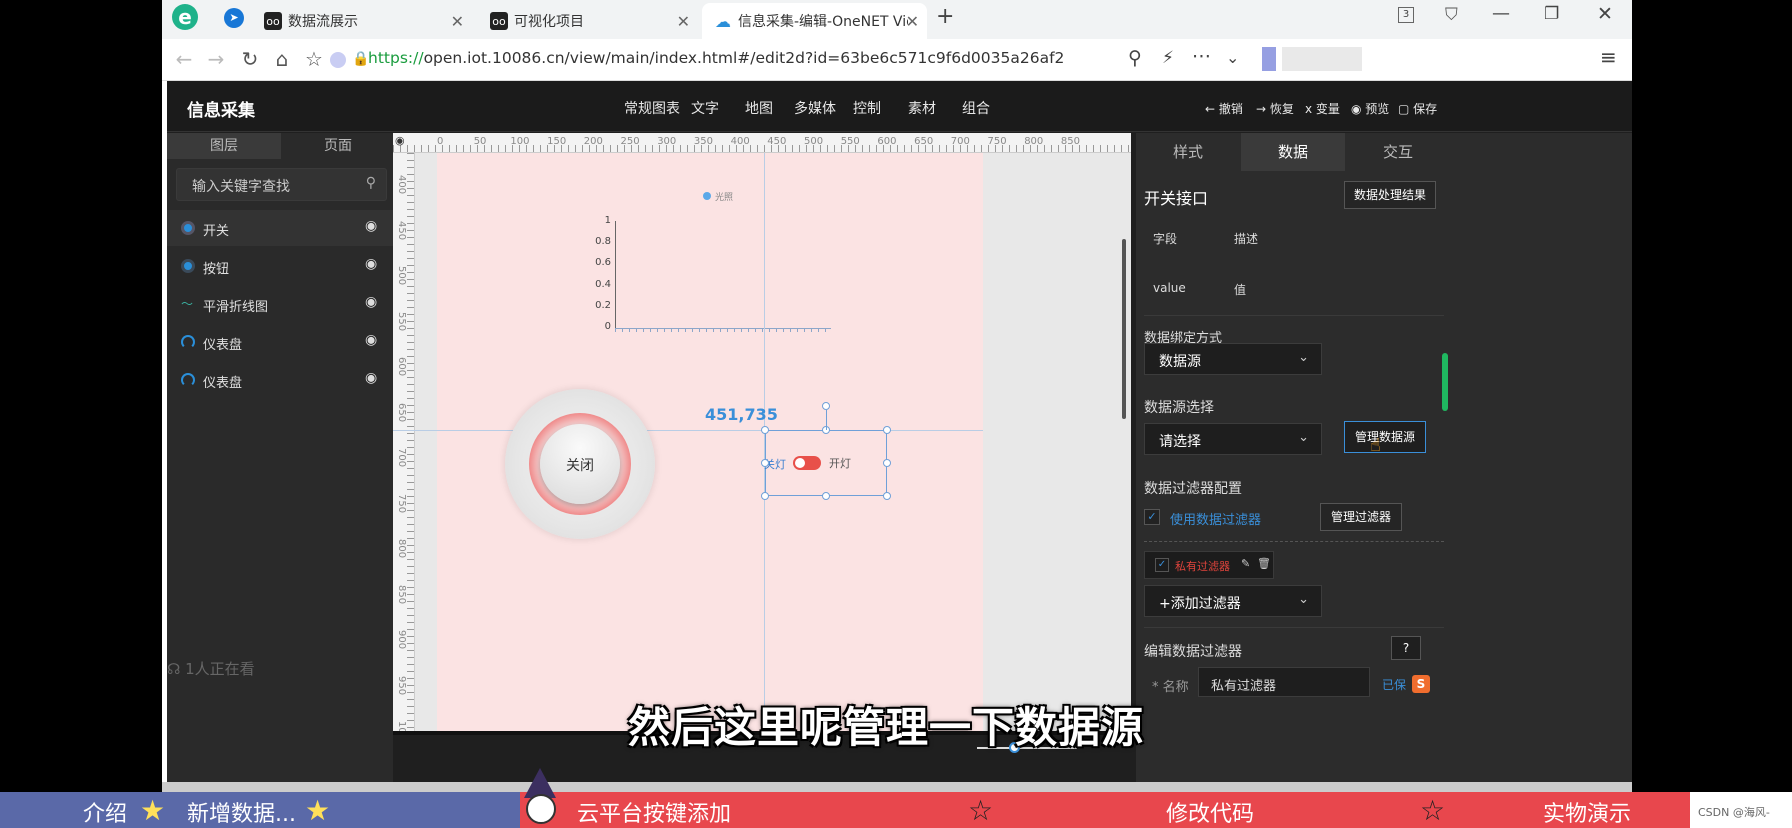 This screenshot has width=1792, height=828. I want to click on chart-y-tick-label: 1, so click(607, 220).